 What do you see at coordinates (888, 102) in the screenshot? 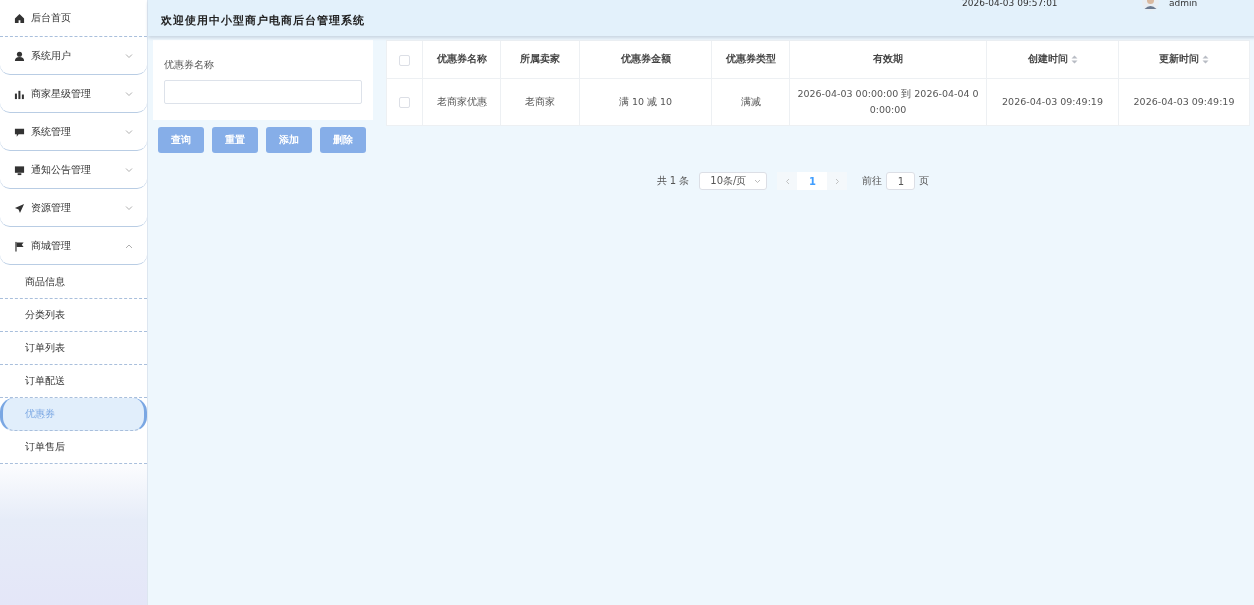
I see `table-cell: 2026-04-03 00:00:00 到 2026-04-04 00:00:00` at bounding box center [888, 102].